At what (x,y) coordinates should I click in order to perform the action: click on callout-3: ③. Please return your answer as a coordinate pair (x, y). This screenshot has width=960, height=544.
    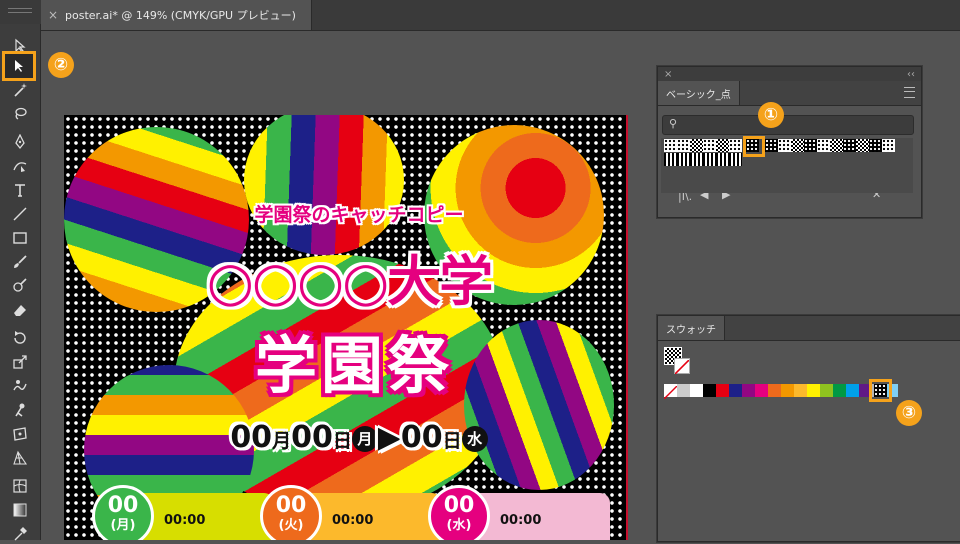
    Looking at the image, I should click on (909, 413).